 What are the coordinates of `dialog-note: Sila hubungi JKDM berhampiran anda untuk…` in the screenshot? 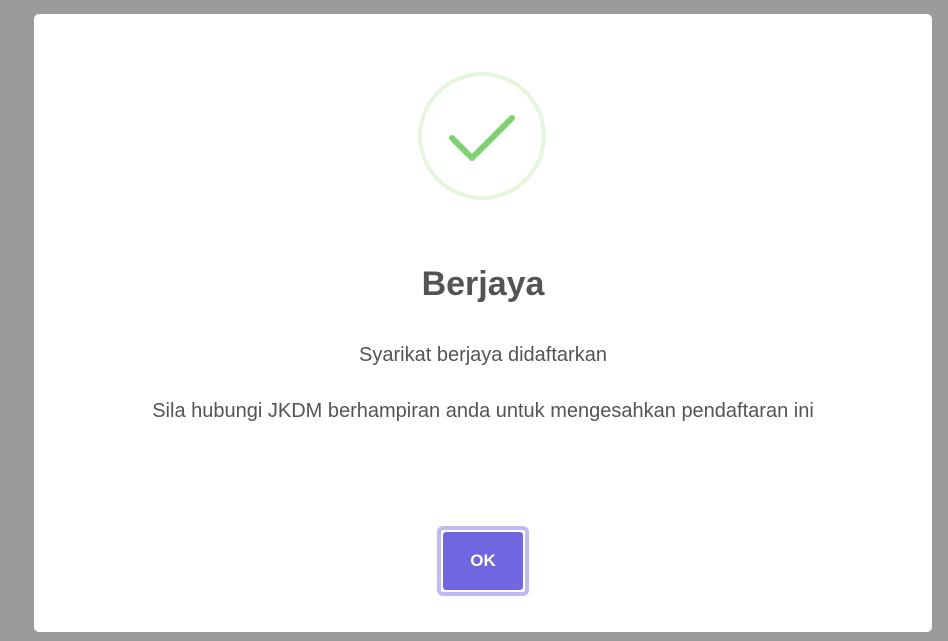 It's located at (483, 411).